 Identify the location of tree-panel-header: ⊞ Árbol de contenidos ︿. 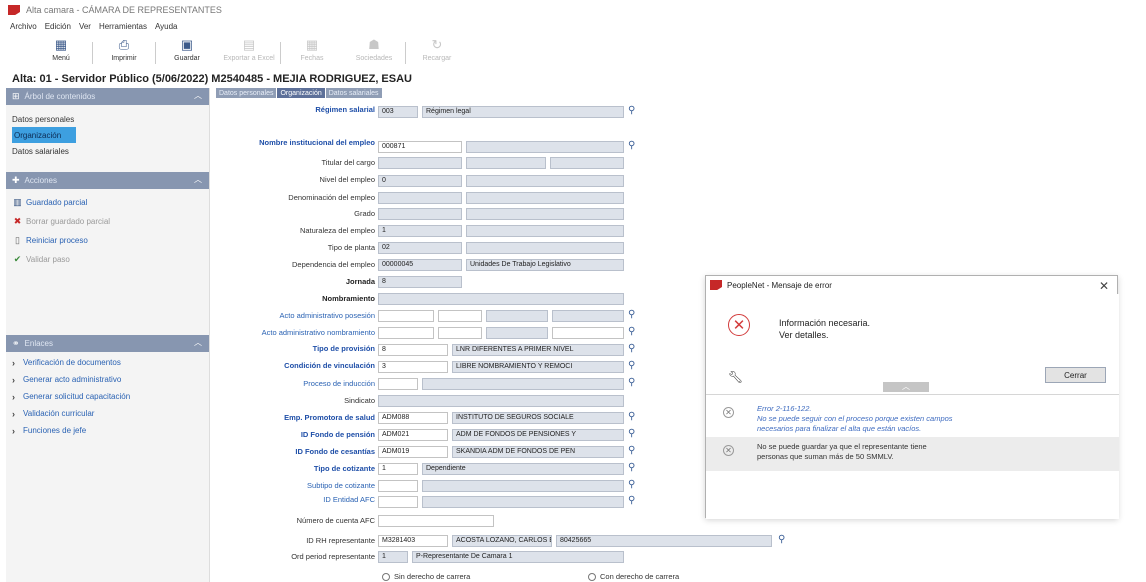
(107, 96).